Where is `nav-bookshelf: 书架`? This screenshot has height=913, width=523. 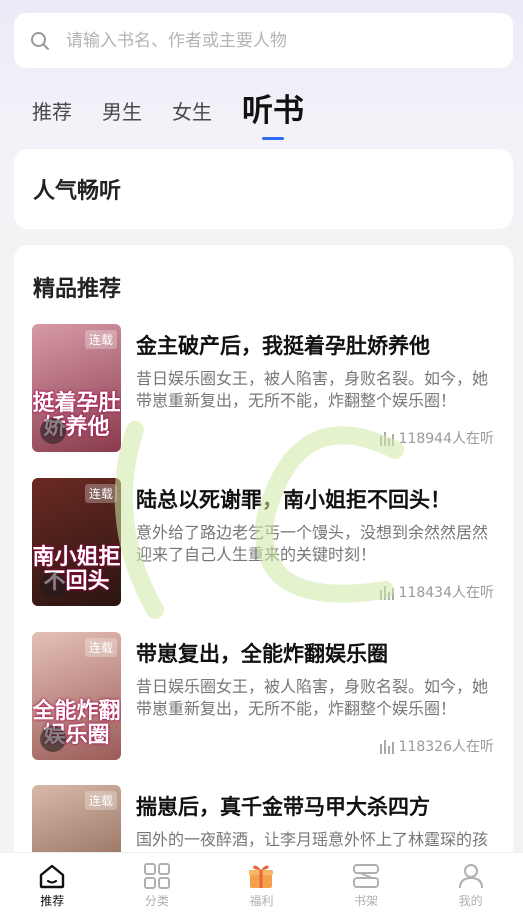
nav-bookshelf: 书架 is located at coordinates (366, 883).